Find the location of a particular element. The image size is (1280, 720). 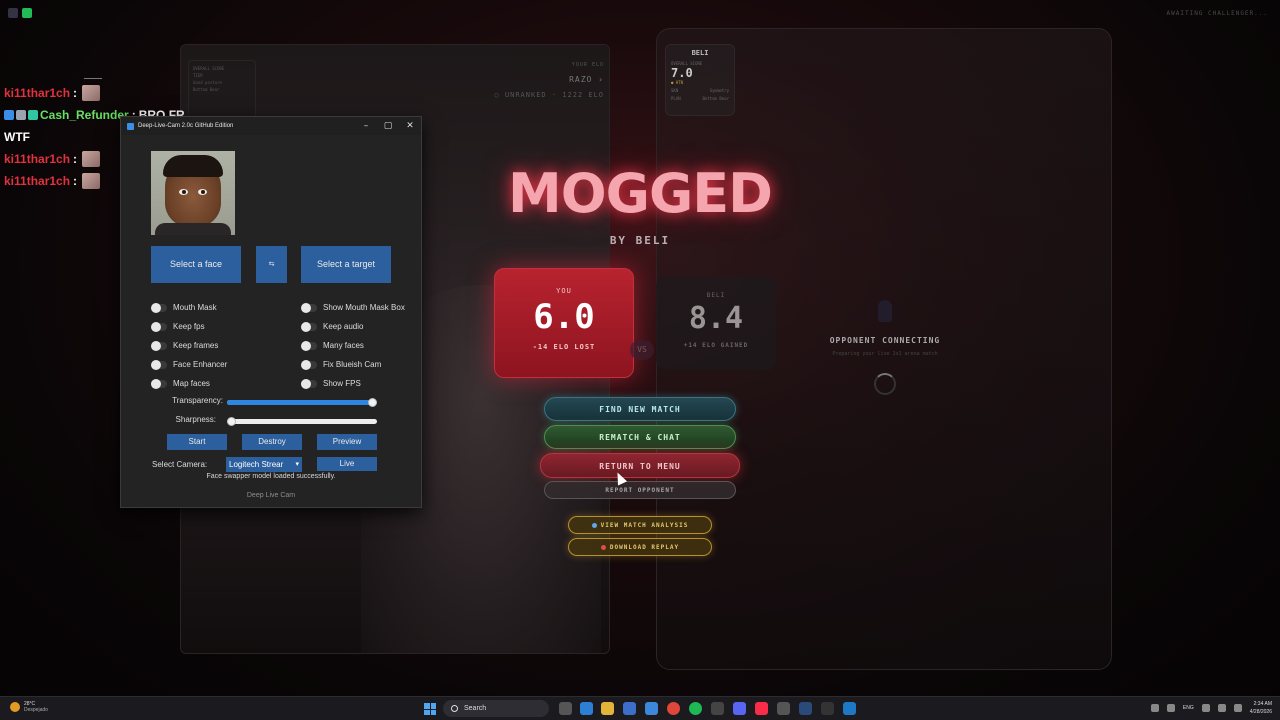

view-match-analysis-label: VIEW MATCH ANALYSIS is located at coordinates (644, 525).